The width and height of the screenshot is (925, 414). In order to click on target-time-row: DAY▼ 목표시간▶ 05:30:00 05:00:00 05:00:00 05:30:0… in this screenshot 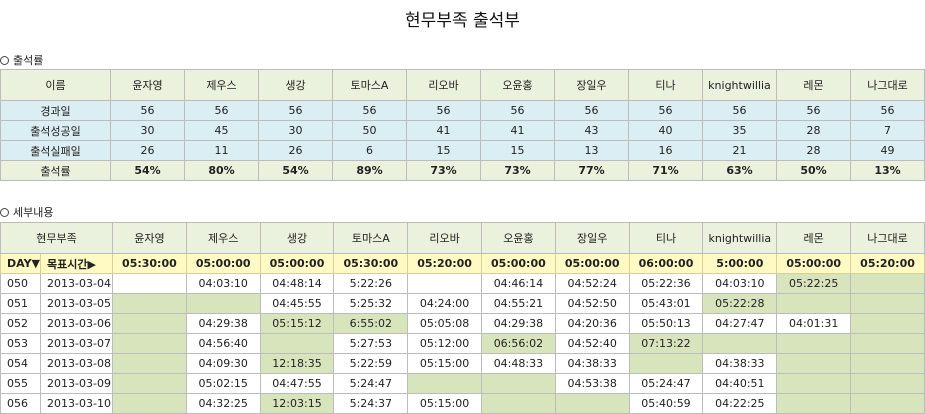, I will do `click(462, 263)`.